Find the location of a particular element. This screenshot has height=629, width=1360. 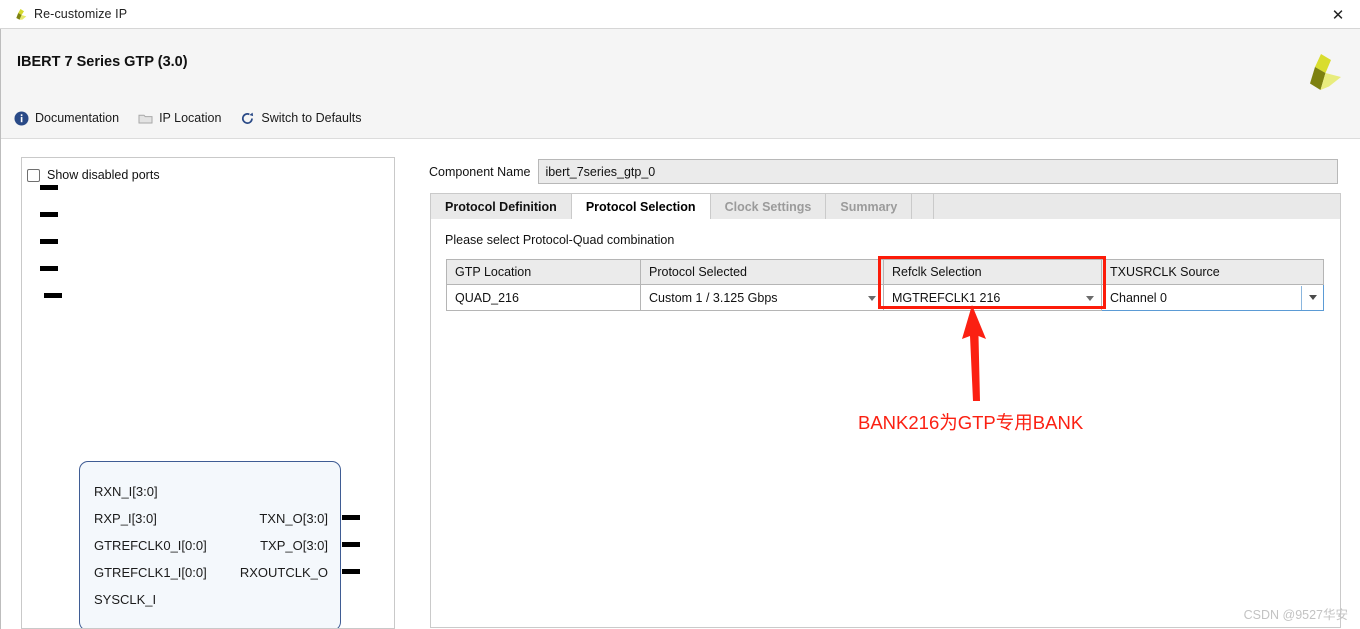

tab-label: Protocol Definition is located at coordinates (501, 207).